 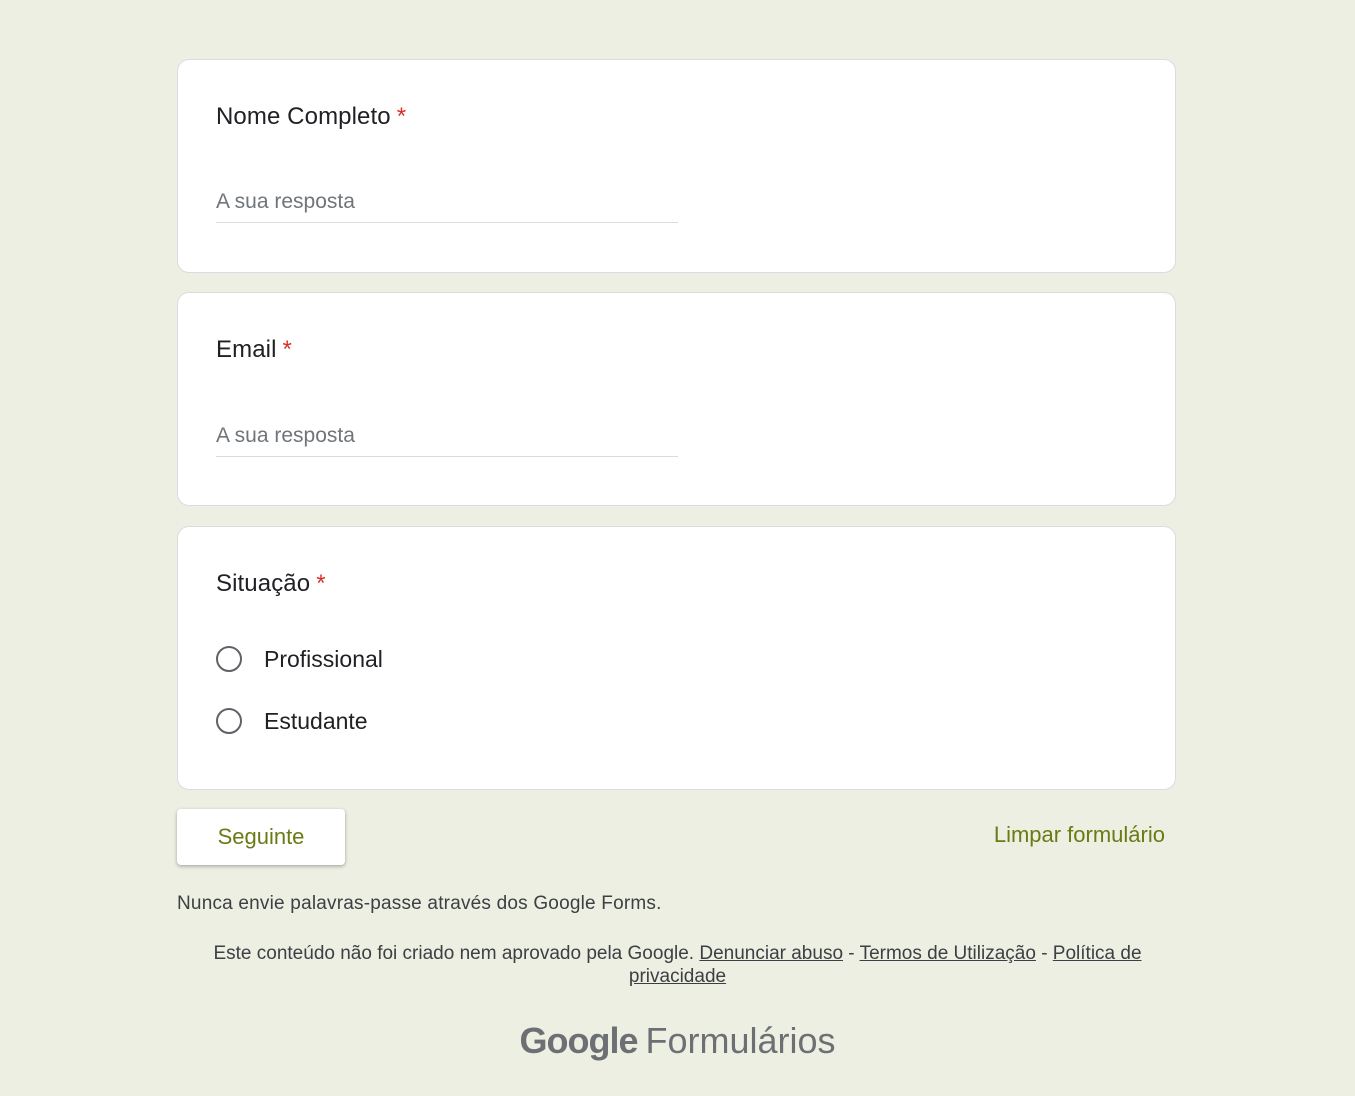 What do you see at coordinates (323, 658) in the screenshot?
I see `radio-option-label: Profissional` at bounding box center [323, 658].